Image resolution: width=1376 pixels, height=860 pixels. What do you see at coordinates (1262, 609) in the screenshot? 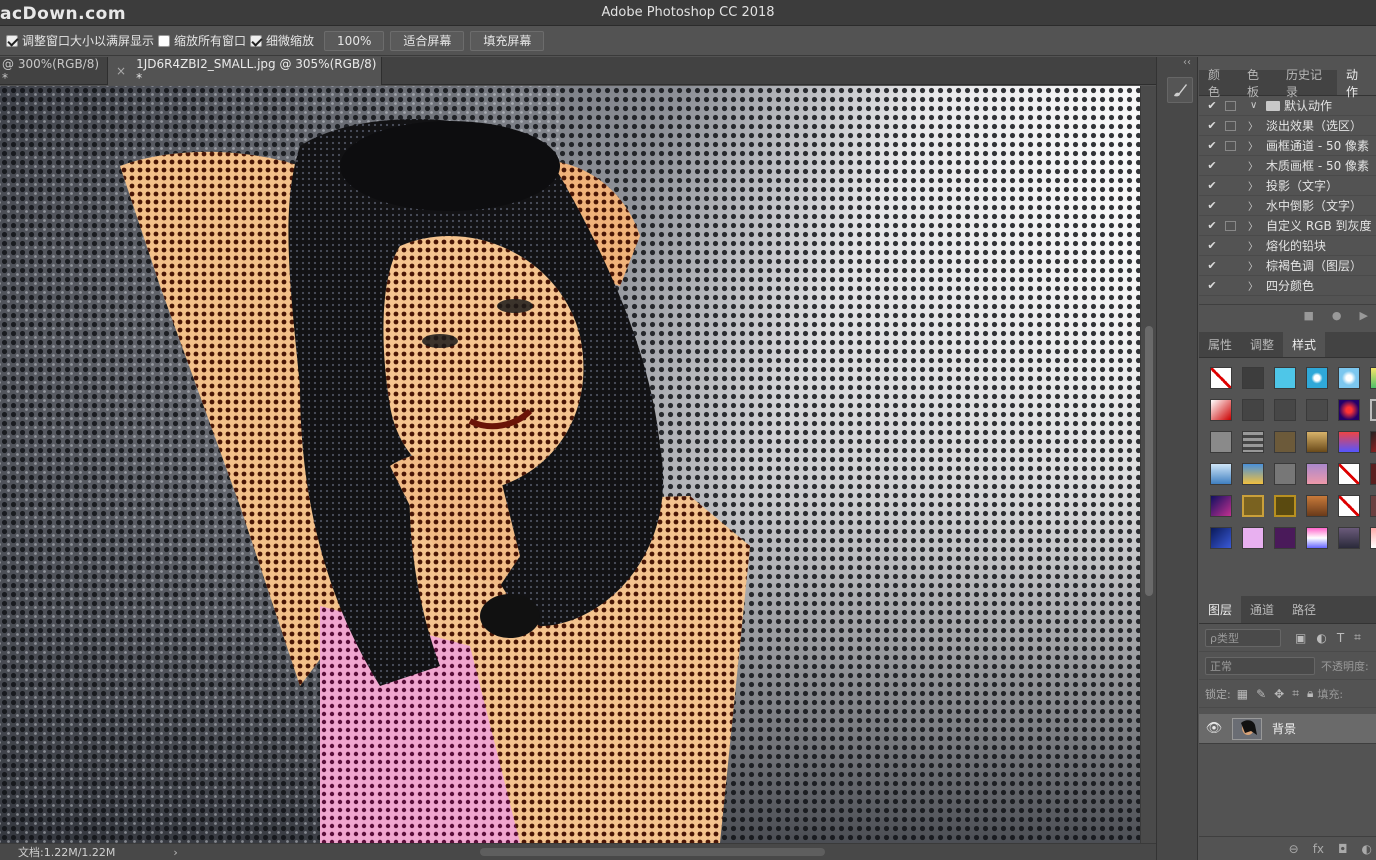
I see `tab-channels: 通道` at bounding box center [1262, 609].